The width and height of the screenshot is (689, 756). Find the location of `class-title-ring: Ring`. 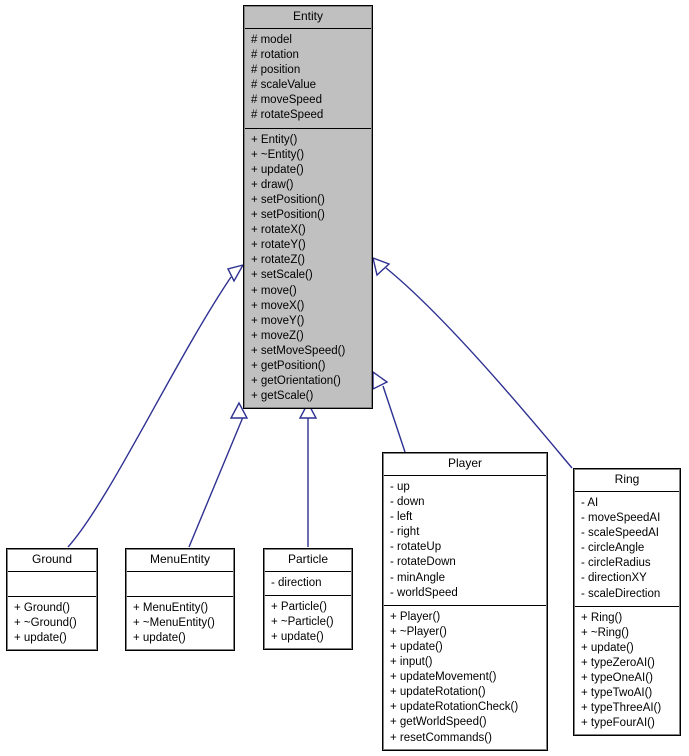

class-title-ring: Ring is located at coordinates (627, 480).